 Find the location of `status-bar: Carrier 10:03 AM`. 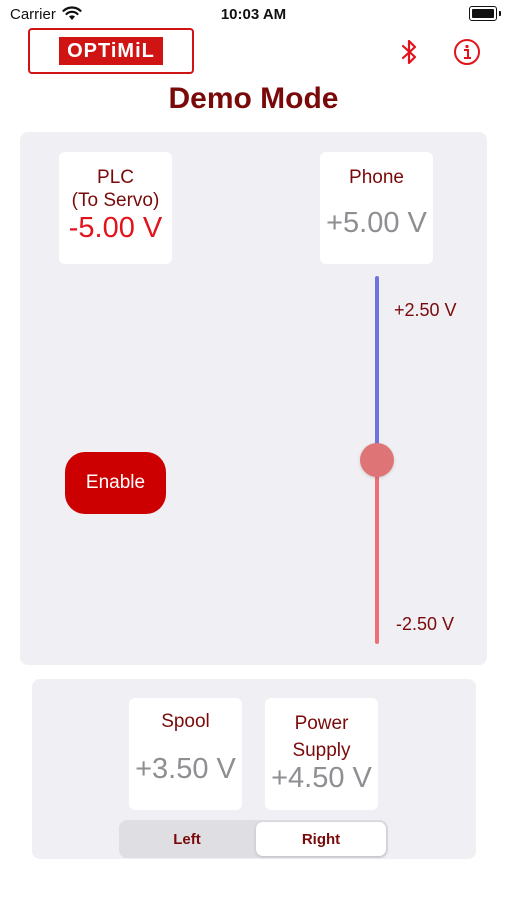

status-bar: Carrier 10:03 AM is located at coordinates (253, 15).